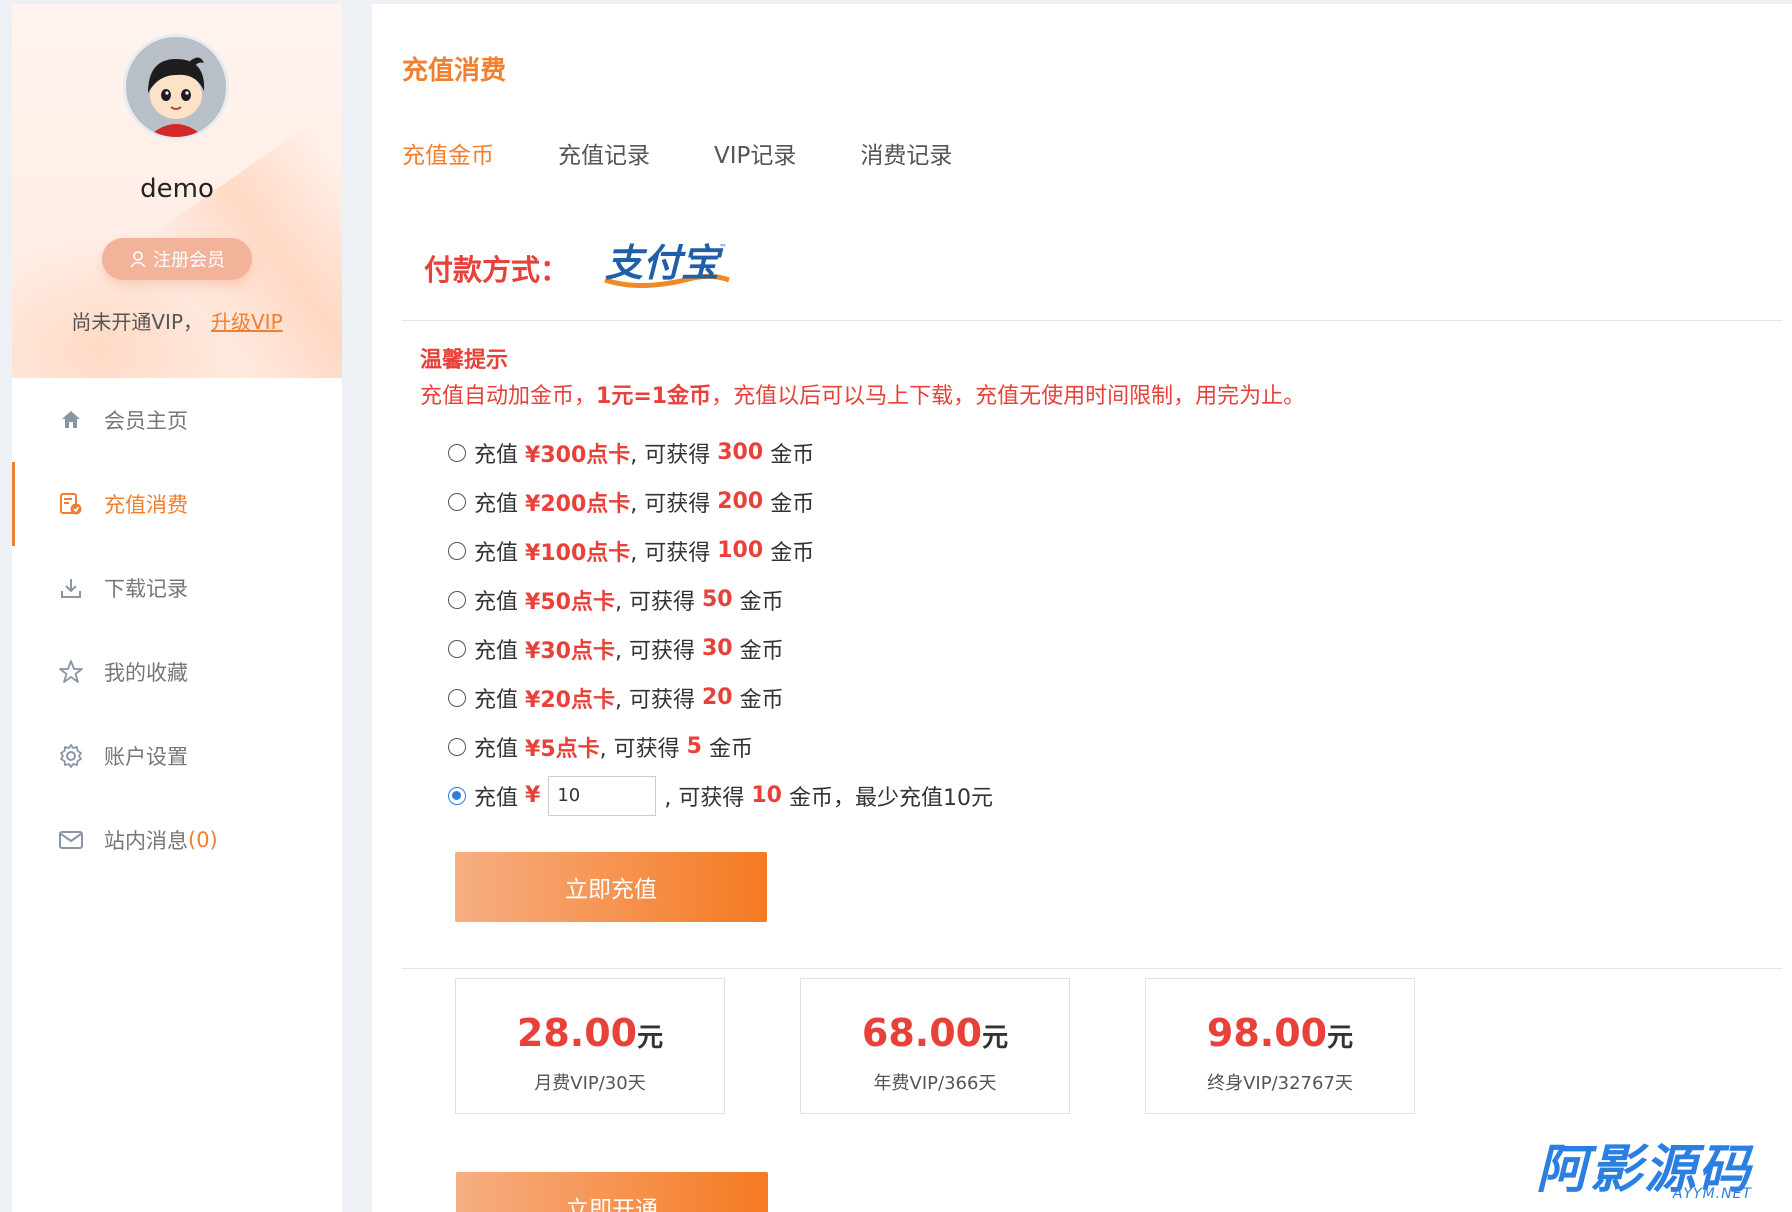  What do you see at coordinates (1092, 968) in the screenshot?
I see `divider` at bounding box center [1092, 968].